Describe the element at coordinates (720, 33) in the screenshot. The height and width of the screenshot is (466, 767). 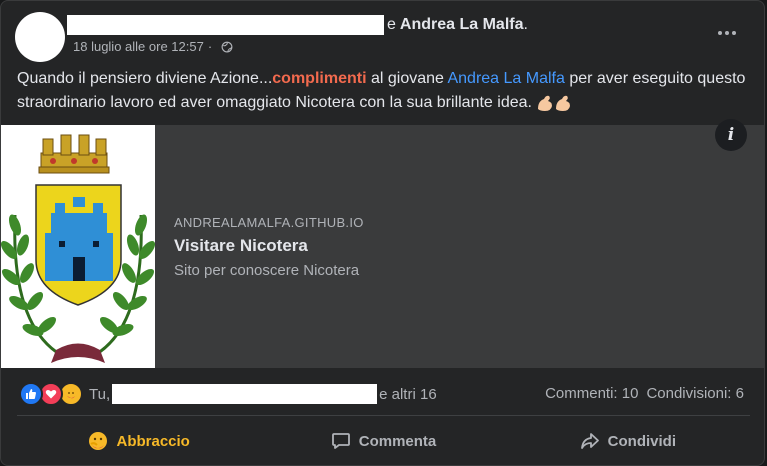
I see `more-horizontal-icon` at that location.